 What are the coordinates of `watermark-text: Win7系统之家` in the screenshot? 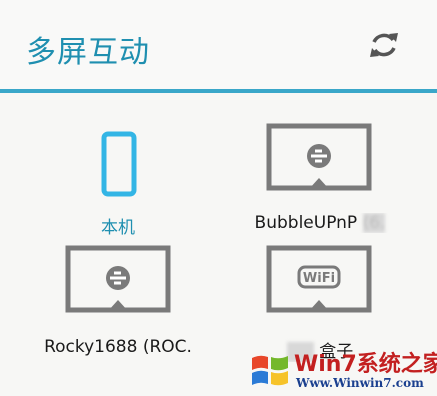 It's located at (365, 364).